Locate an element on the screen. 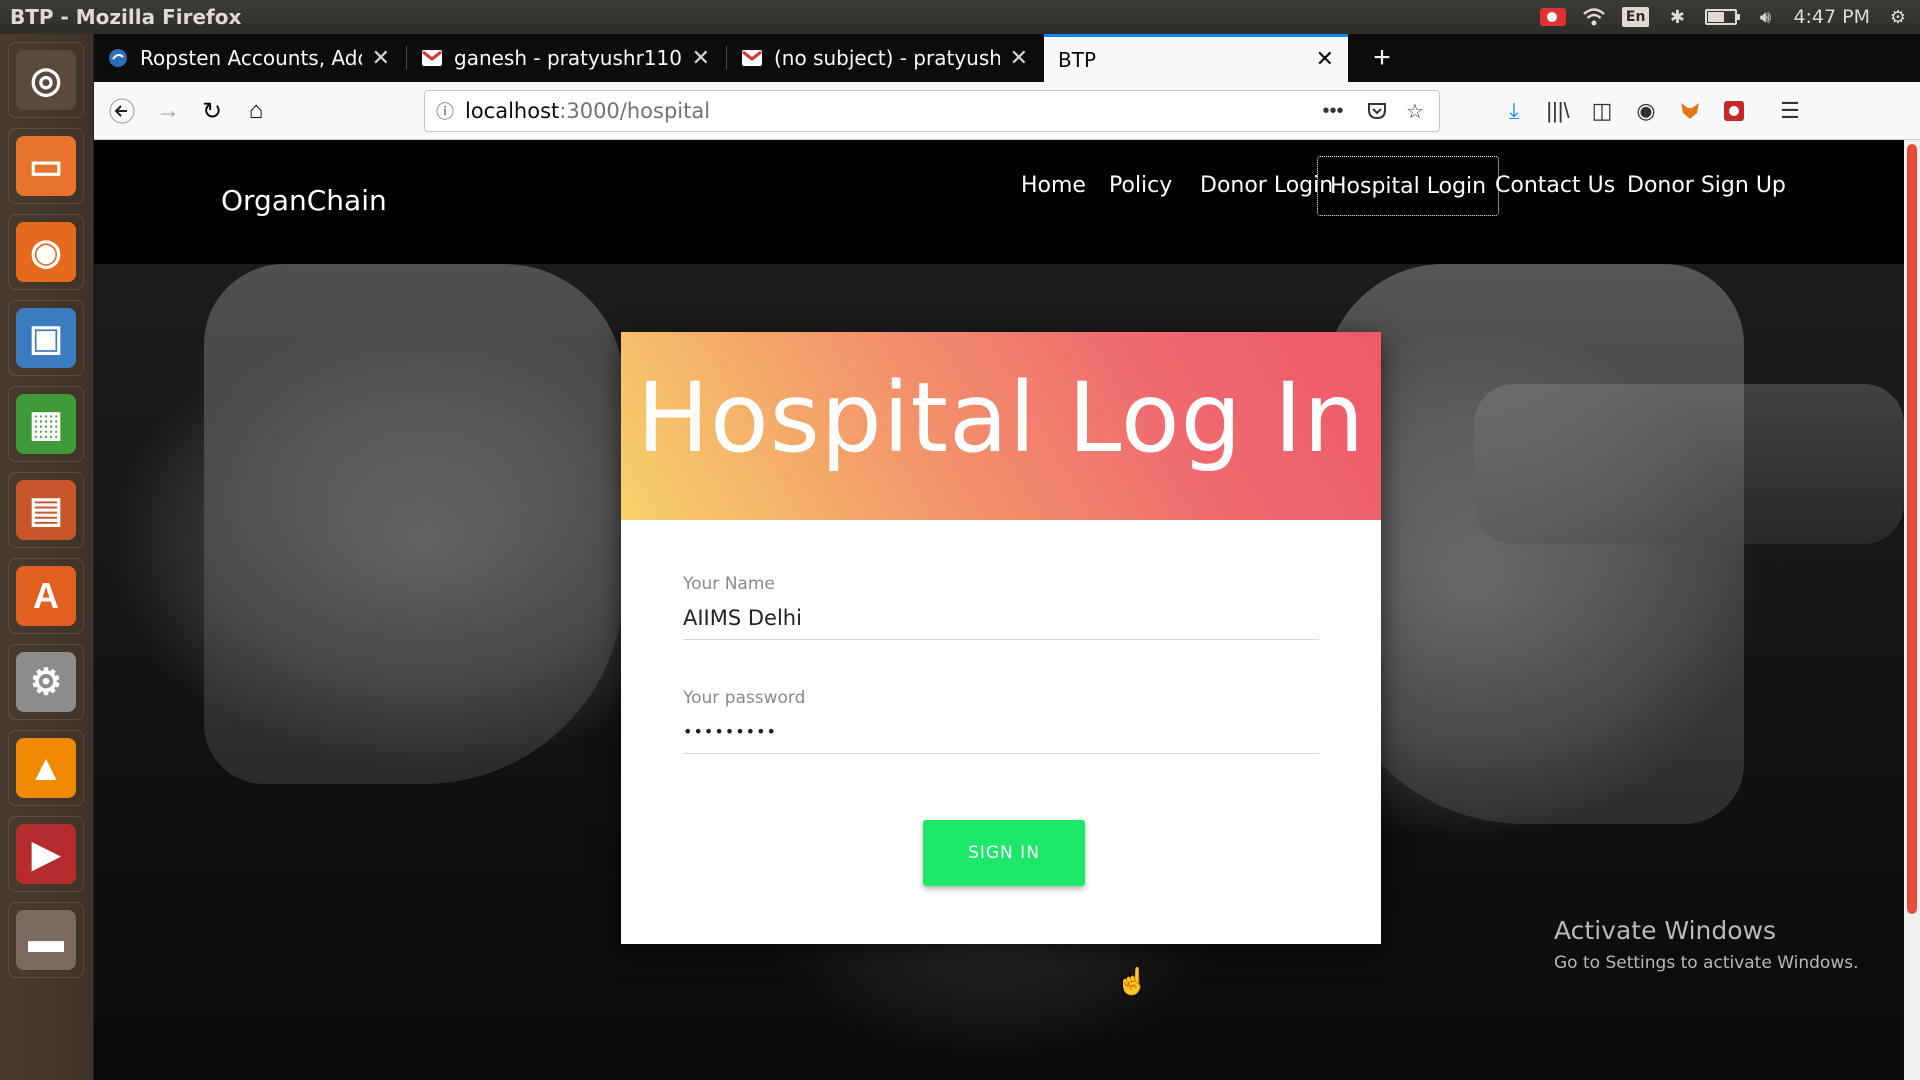 Image resolution: width=1920 pixels, height=1080 pixels. login-card-header: Hospital Log In is located at coordinates (1001, 426).